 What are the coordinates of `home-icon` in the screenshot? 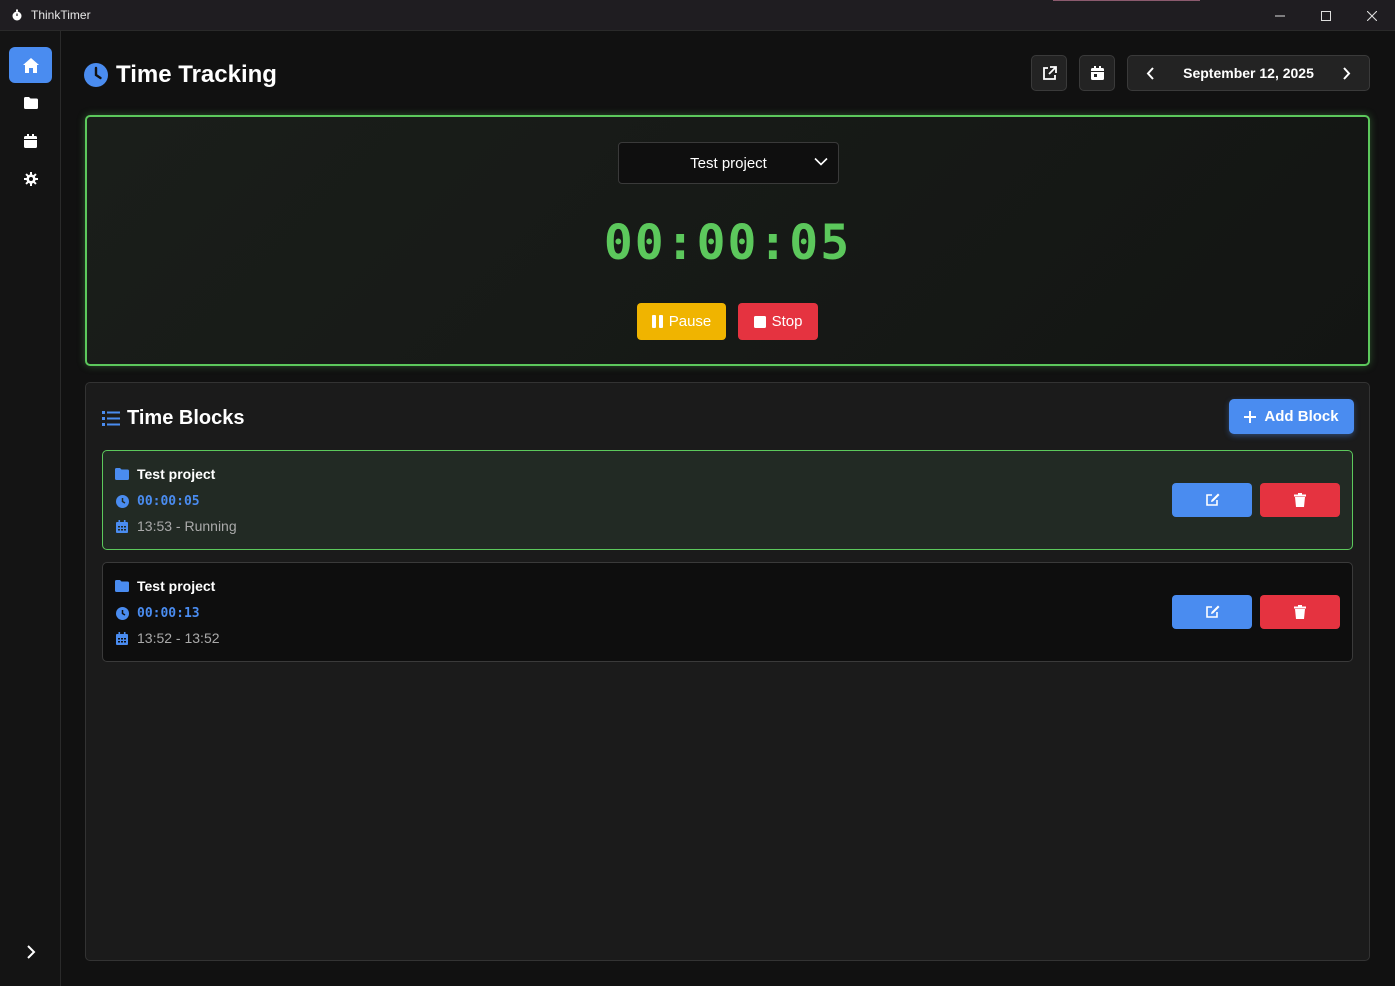 It's located at (30, 65).